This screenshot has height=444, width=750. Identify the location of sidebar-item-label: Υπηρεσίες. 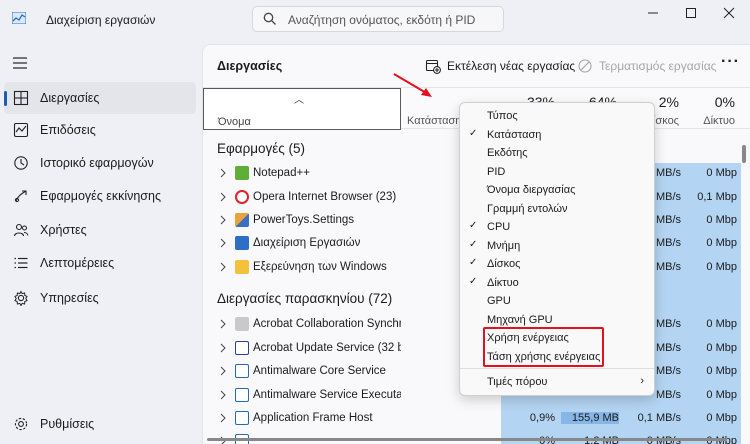
(69, 298).